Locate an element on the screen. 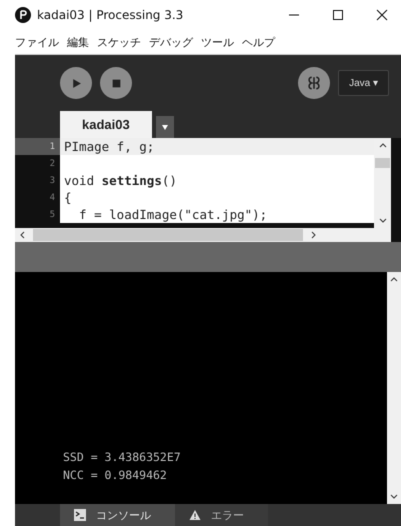  menu-item: ツール is located at coordinates (217, 42).